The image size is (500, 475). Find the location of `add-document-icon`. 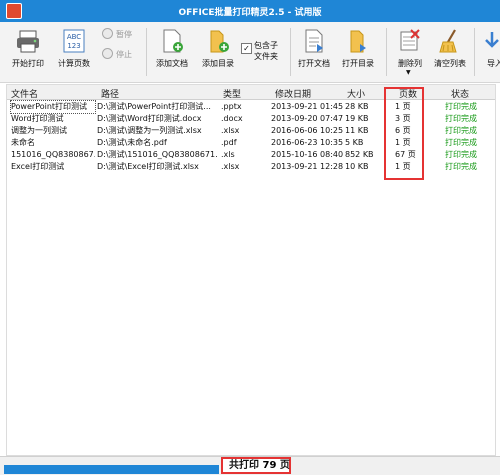

add-document-icon is located at coordinates (173, 41).